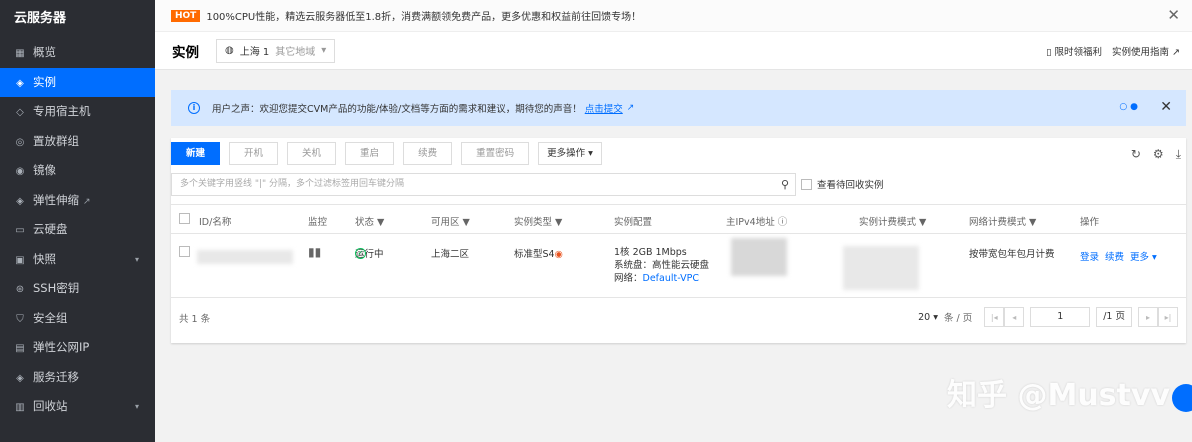 This screenshot has height=442, width=1192. What do you see at coordinates (662, 265) in the screenshot?
I see `config-disk: 系统盘：高性能云硬盘` at bounding box center [662, 265].